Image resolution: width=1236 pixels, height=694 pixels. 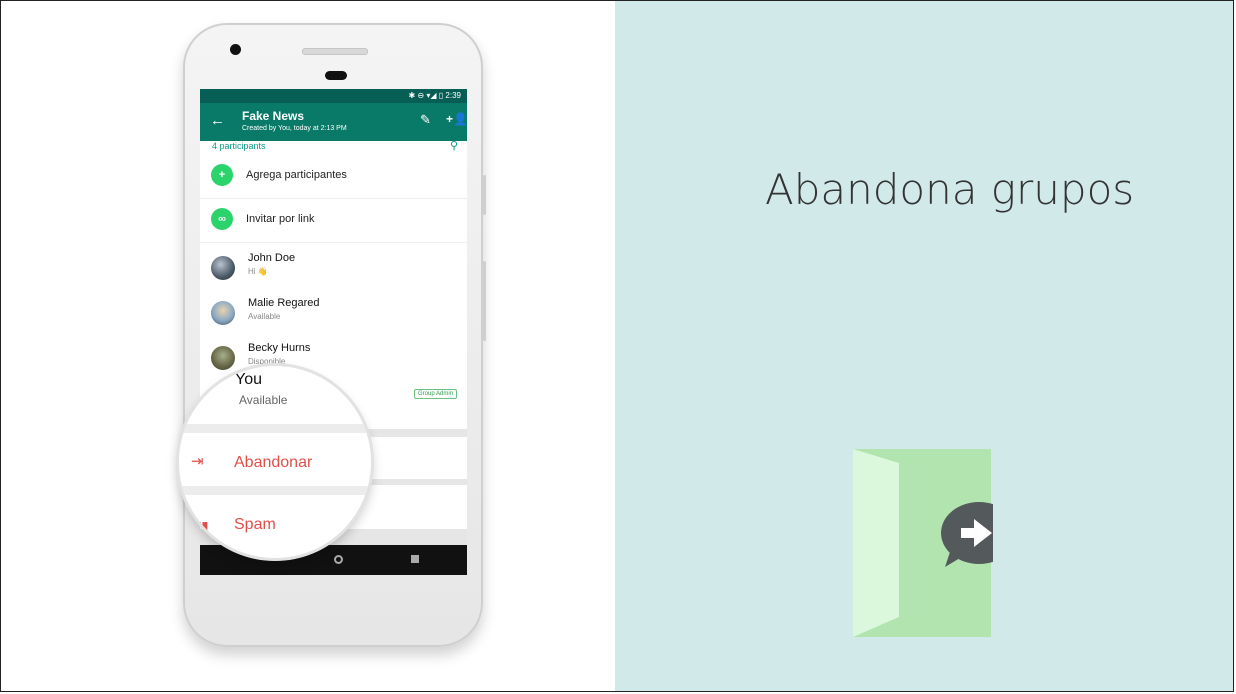 What do you see at coordinates (338, 559) in the screenshot?
I see `home-button-icon` at bounding box center [338, 559].